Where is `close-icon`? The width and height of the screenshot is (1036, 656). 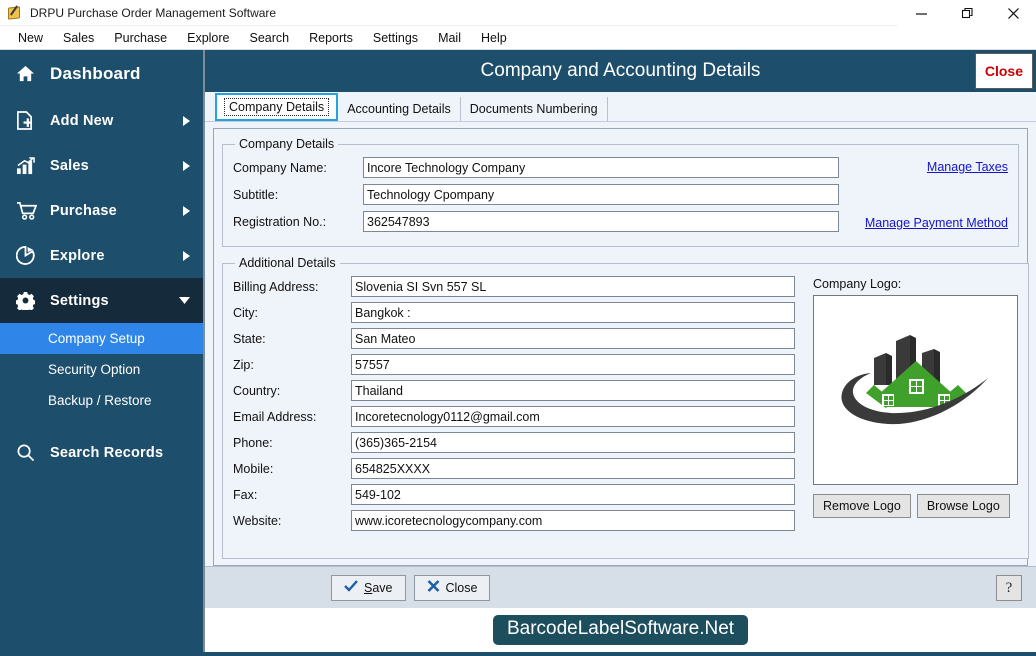 close-icon is located at coordinates (1013, 13).